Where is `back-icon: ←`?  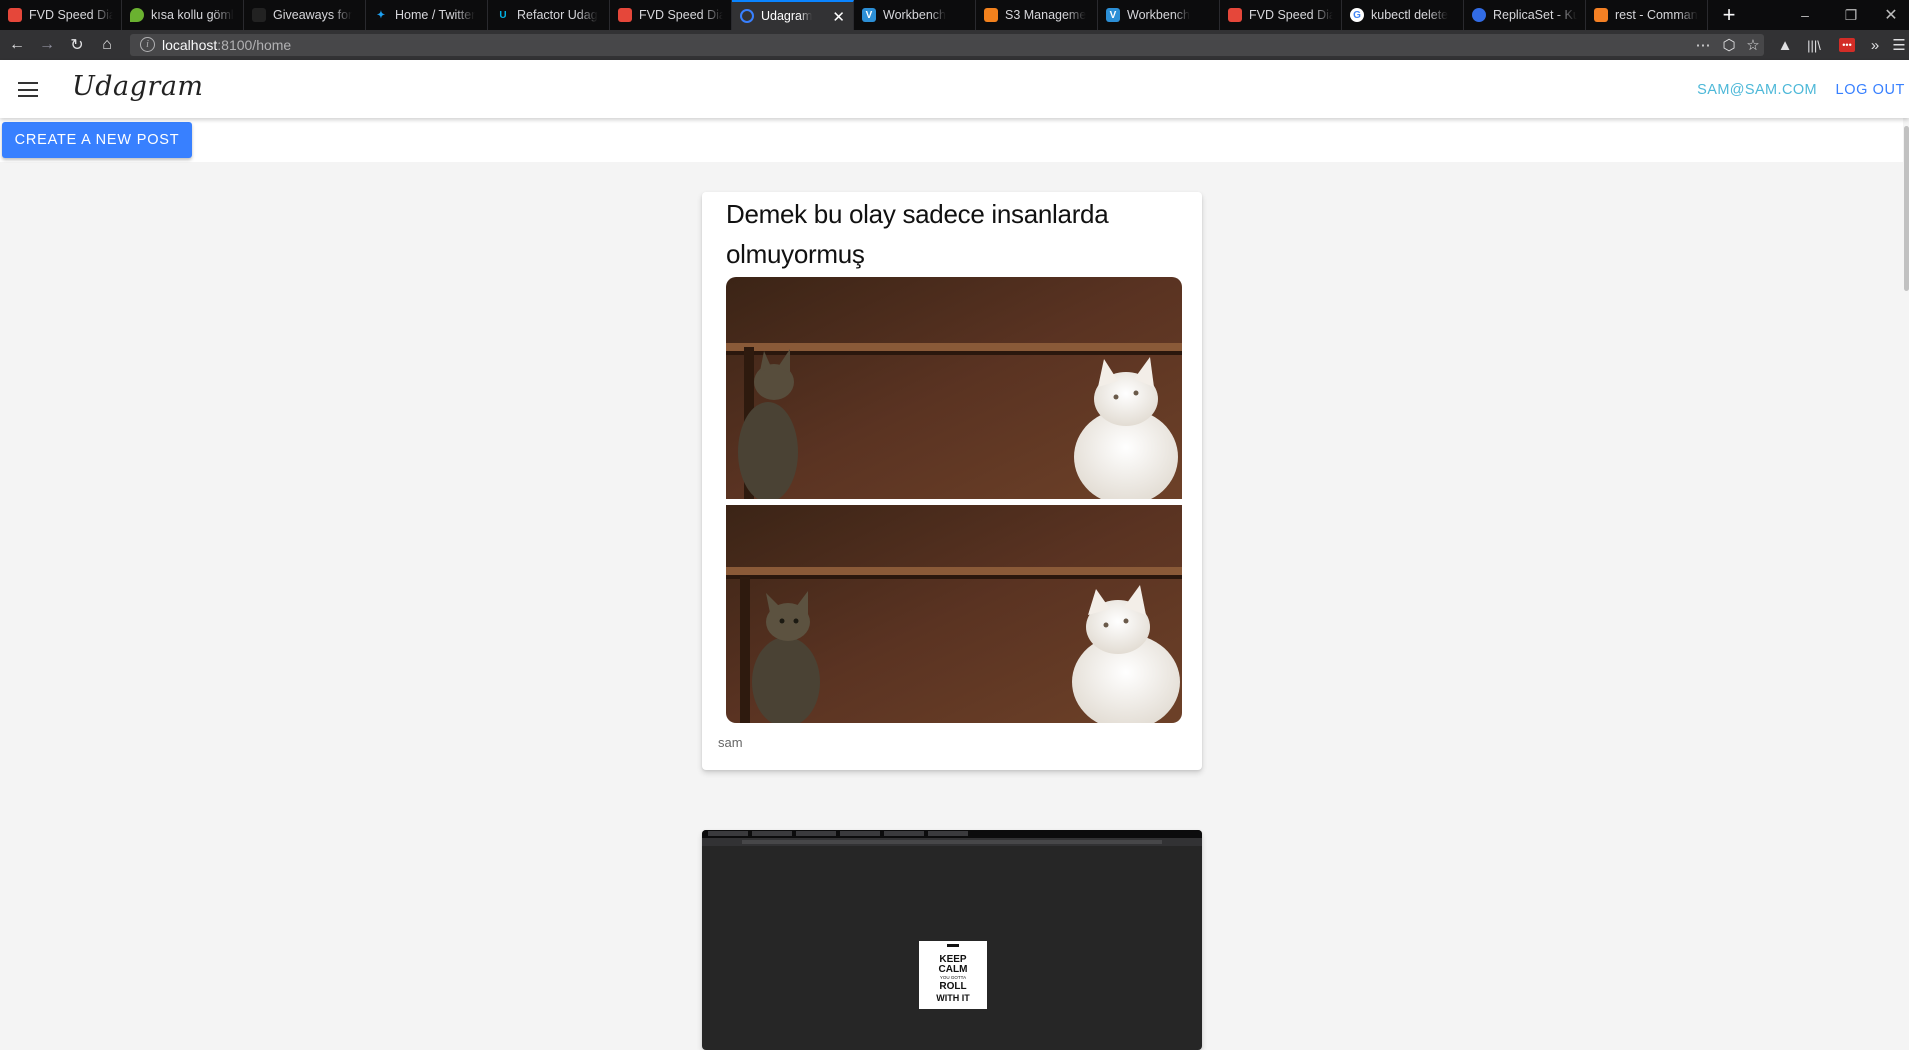 back-icon: ← is located at coordinates (17, 45).